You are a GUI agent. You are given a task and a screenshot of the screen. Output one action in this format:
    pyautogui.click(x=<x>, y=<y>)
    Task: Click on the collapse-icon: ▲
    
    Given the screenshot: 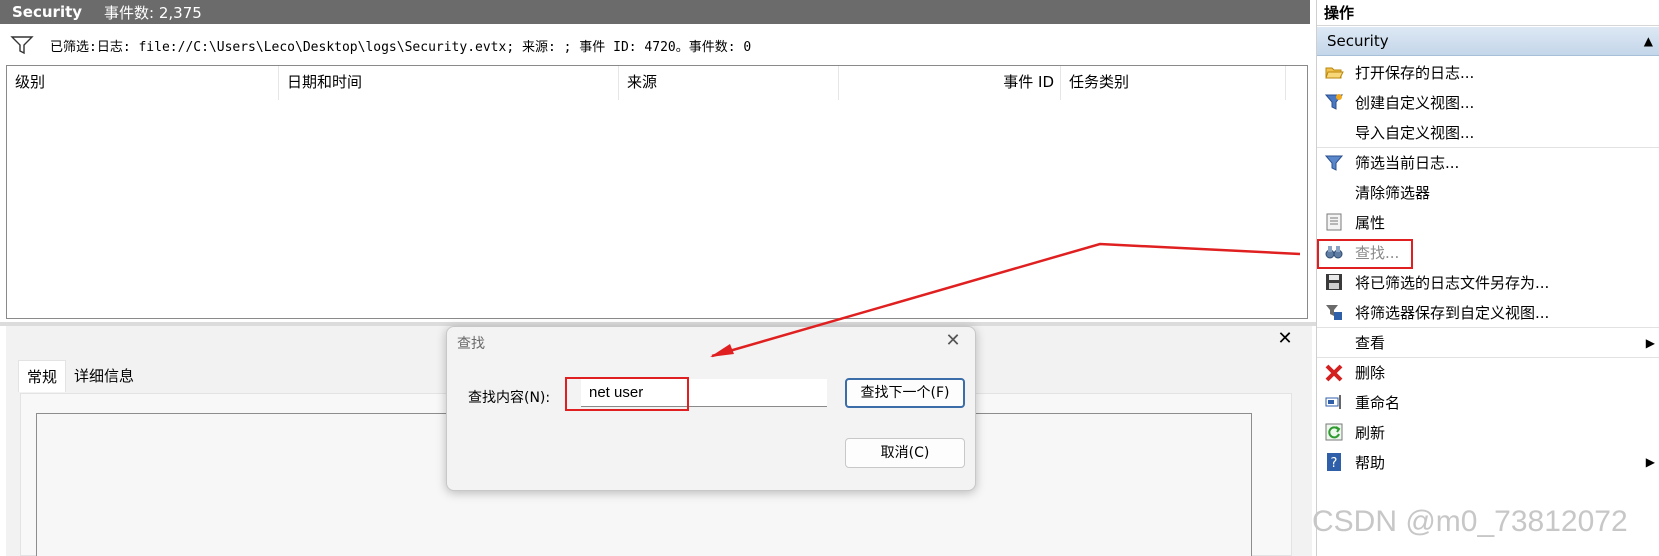 What is the action you would take?
    pyautogui.click(x=1648, y=41)
    